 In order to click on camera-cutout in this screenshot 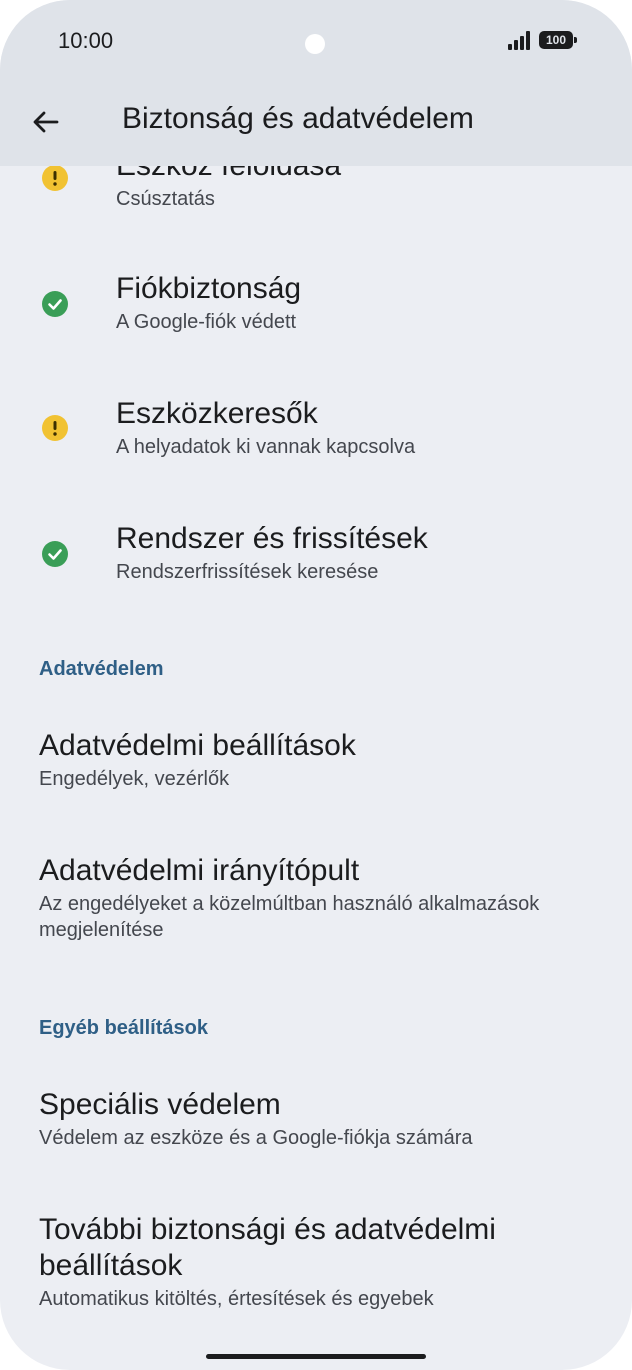, I will do `click(315, 44)`.